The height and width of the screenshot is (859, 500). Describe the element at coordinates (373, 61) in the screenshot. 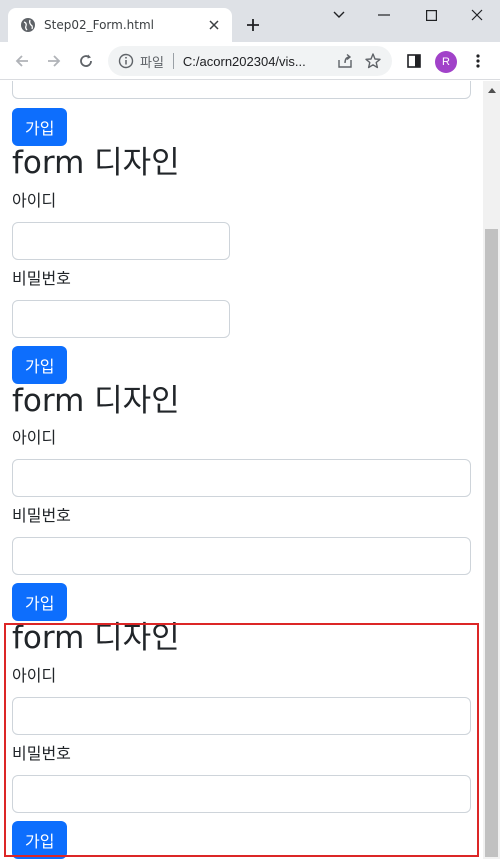

I see `bookmark-star-icon` at that location.